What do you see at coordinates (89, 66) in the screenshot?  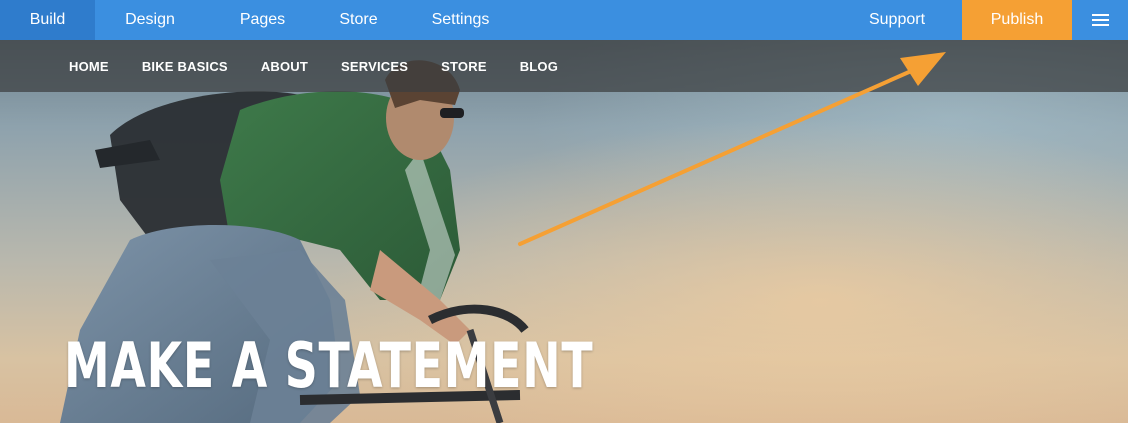 I see `nav-item-home: HOME` at bounding box center [89, 66].